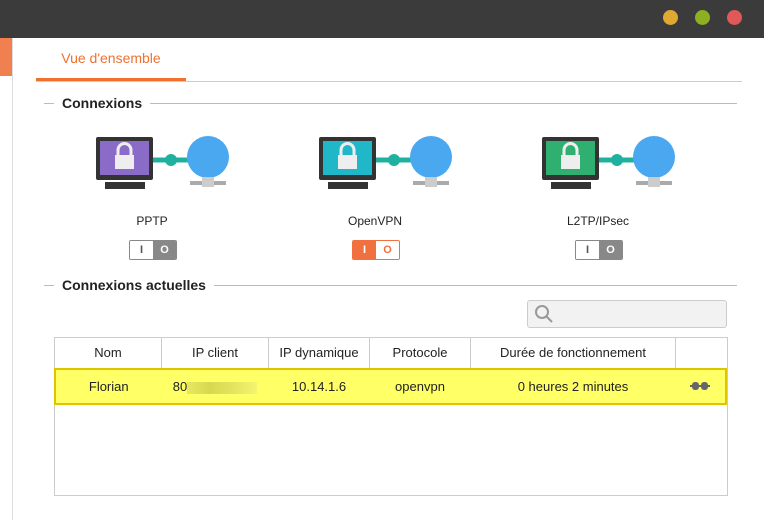  What do you see at coordinates (319, 353) in the screenshot?
I see `column-header-ip-dynamic: IP dynamique` at bounding box center [319, 353].